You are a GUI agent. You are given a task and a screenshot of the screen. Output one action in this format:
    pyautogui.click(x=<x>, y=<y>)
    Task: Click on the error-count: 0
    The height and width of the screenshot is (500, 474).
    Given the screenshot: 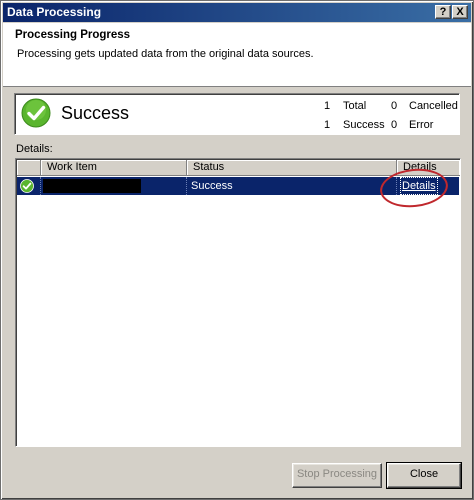 What is the action you would take?
    pyautogui.click(x=394, y=125)
    